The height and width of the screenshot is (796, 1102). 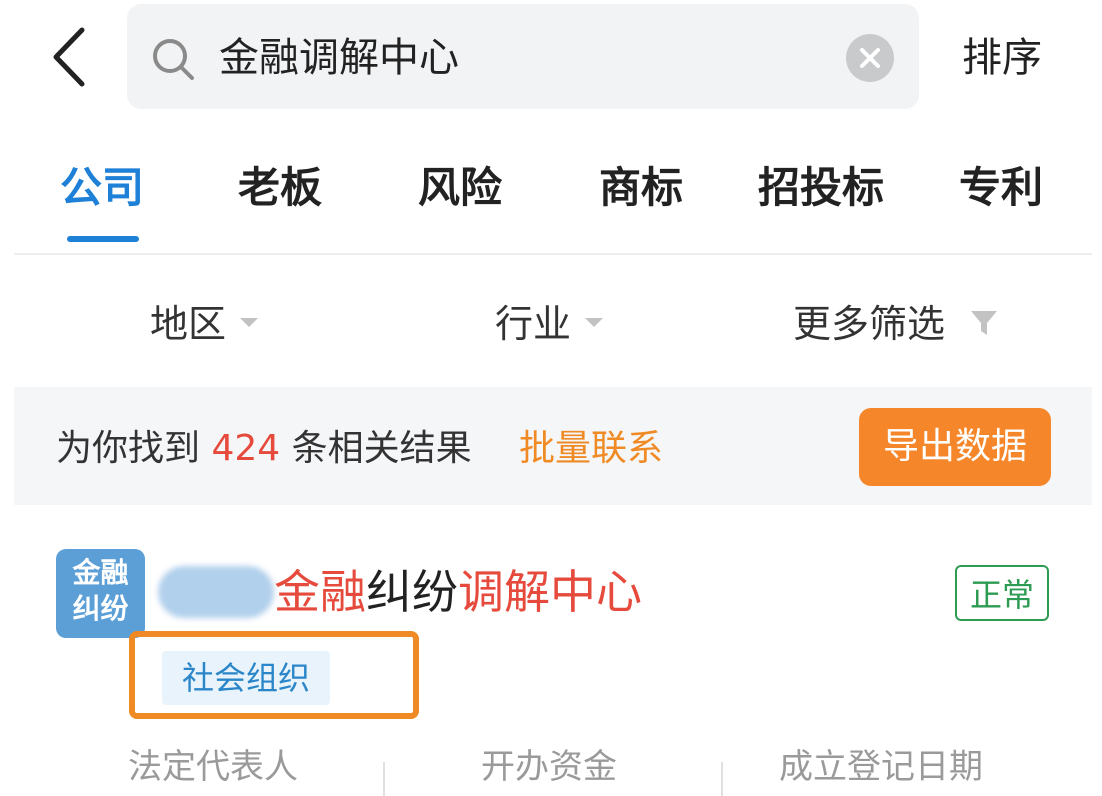 I want to click on result-prefix: 为你找到, so click(x=128, y=448).